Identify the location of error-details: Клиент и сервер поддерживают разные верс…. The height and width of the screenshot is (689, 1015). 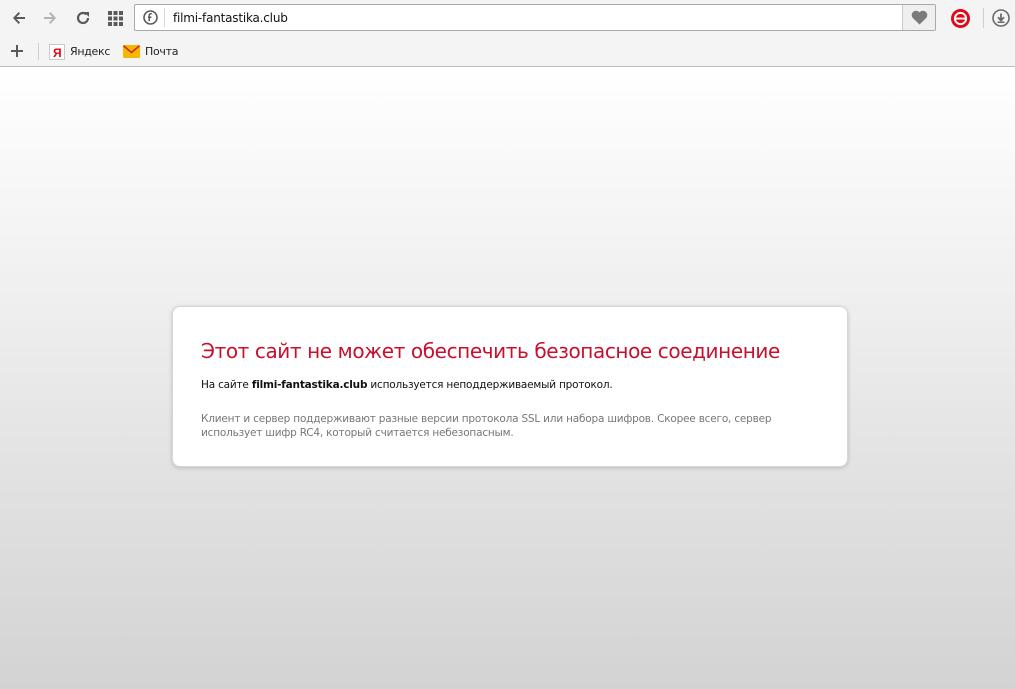
(486, 426).